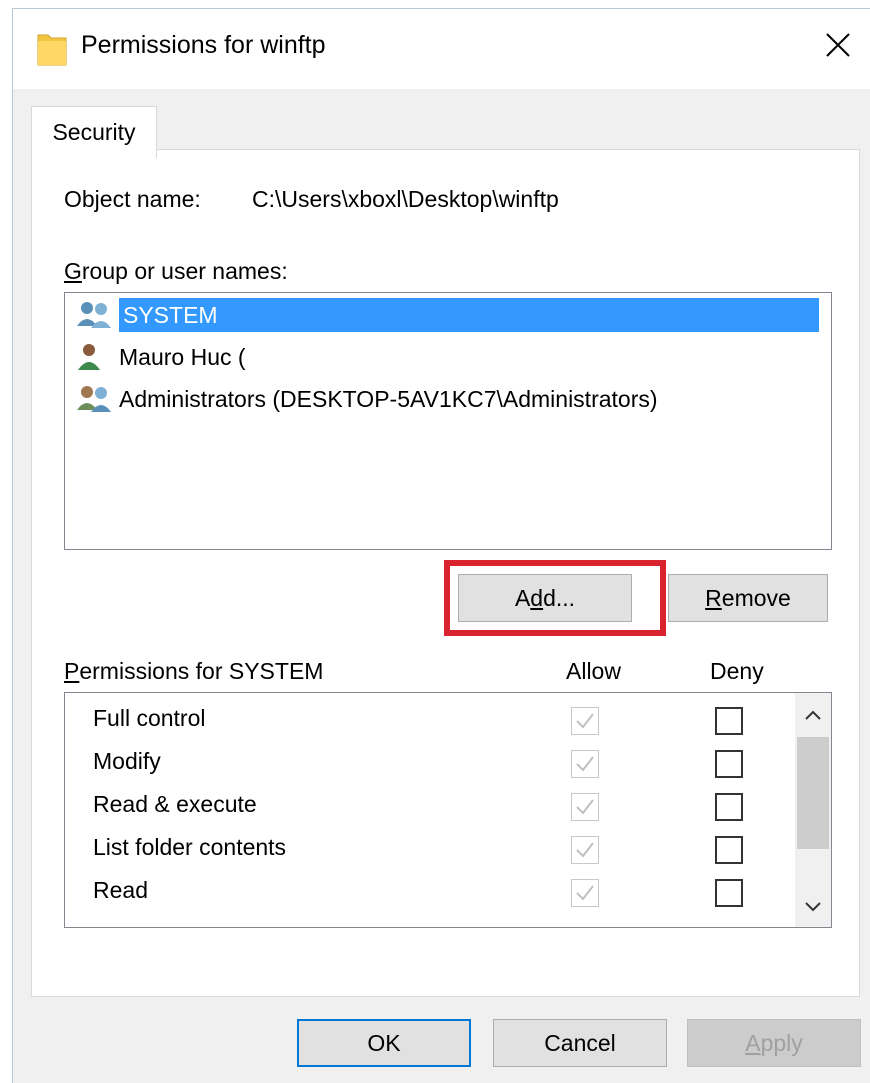 This screenshot has width=870, height=1083. I want to click on permission-name: List folder contents, so click(190, 847).